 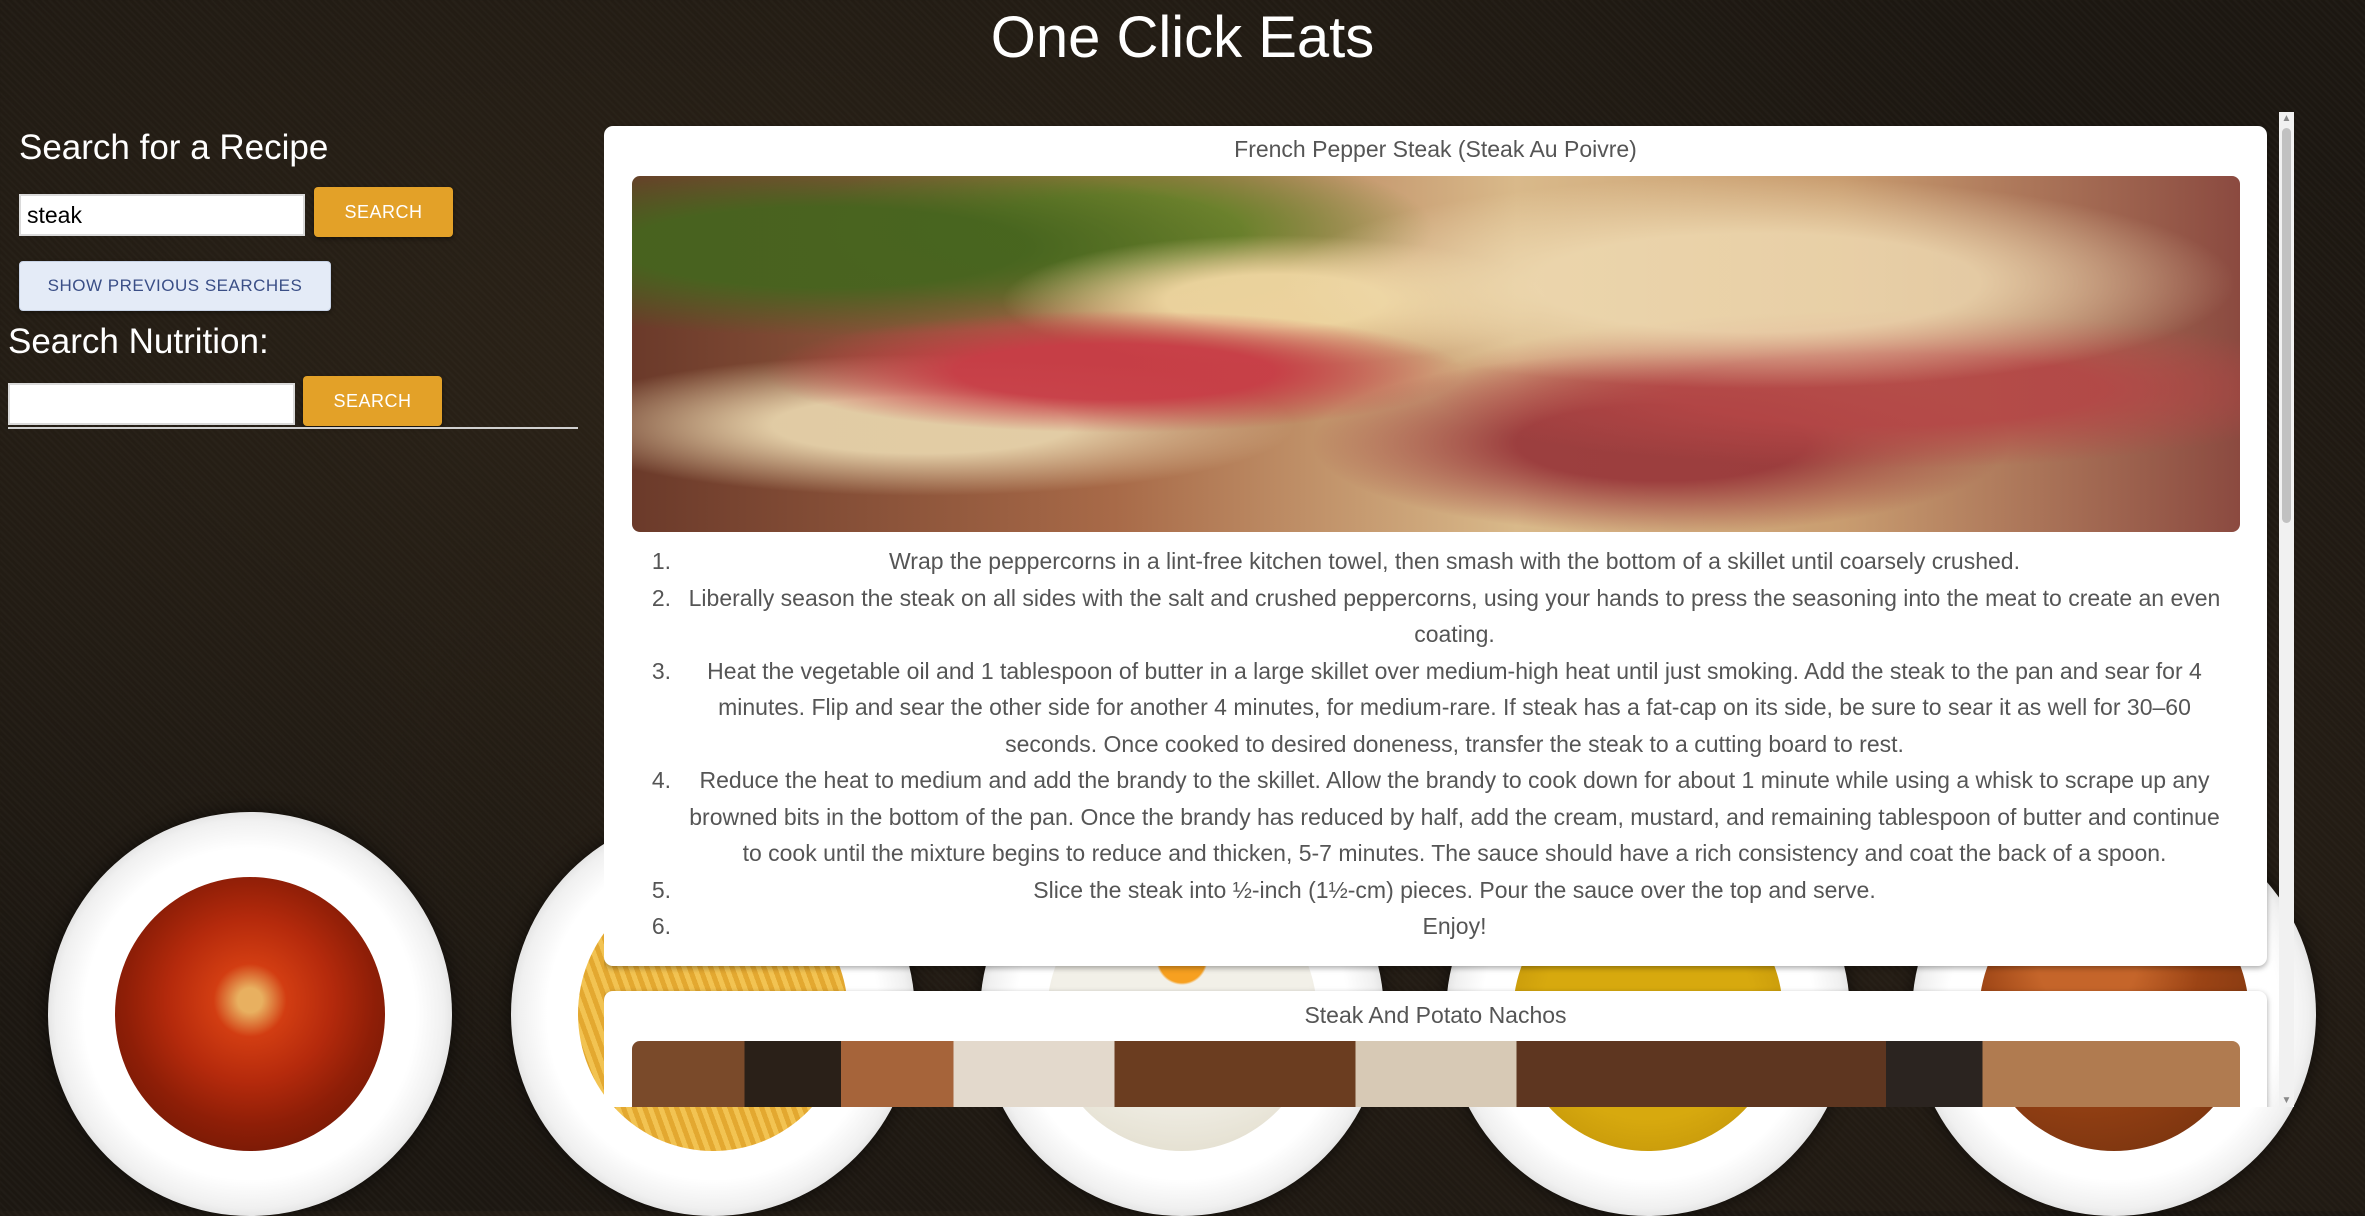 What do you see at coordinates (2286, 1100) in the screenshot?
I see `scroll-down-arrow-icon: ▼` at bounding box center [2286, 1100].